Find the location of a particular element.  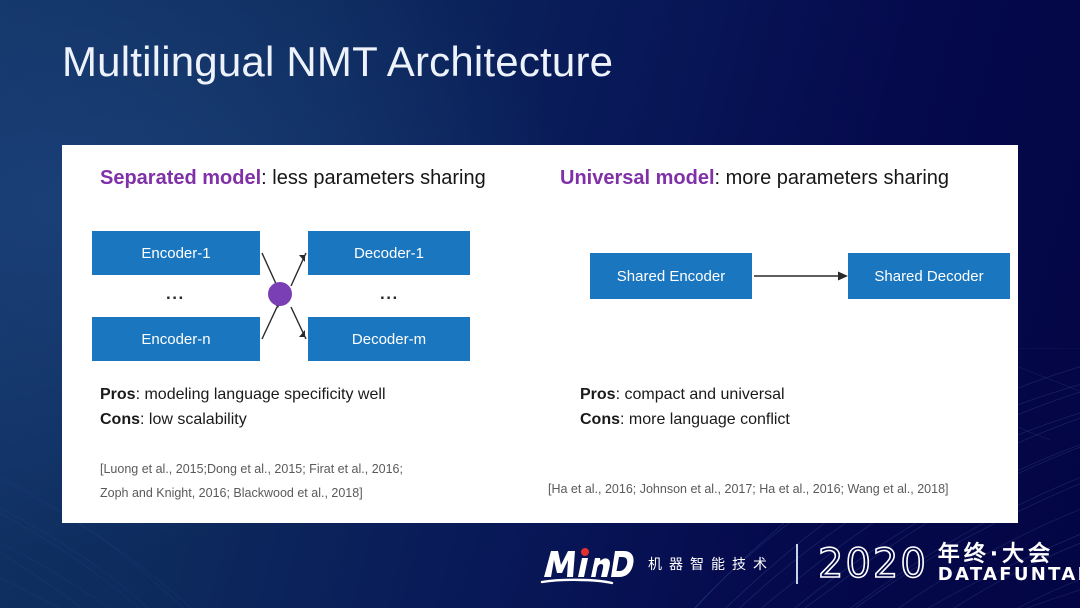

node-shared-decoder-label: Shared Decoder is located at coordinates (929, 276).